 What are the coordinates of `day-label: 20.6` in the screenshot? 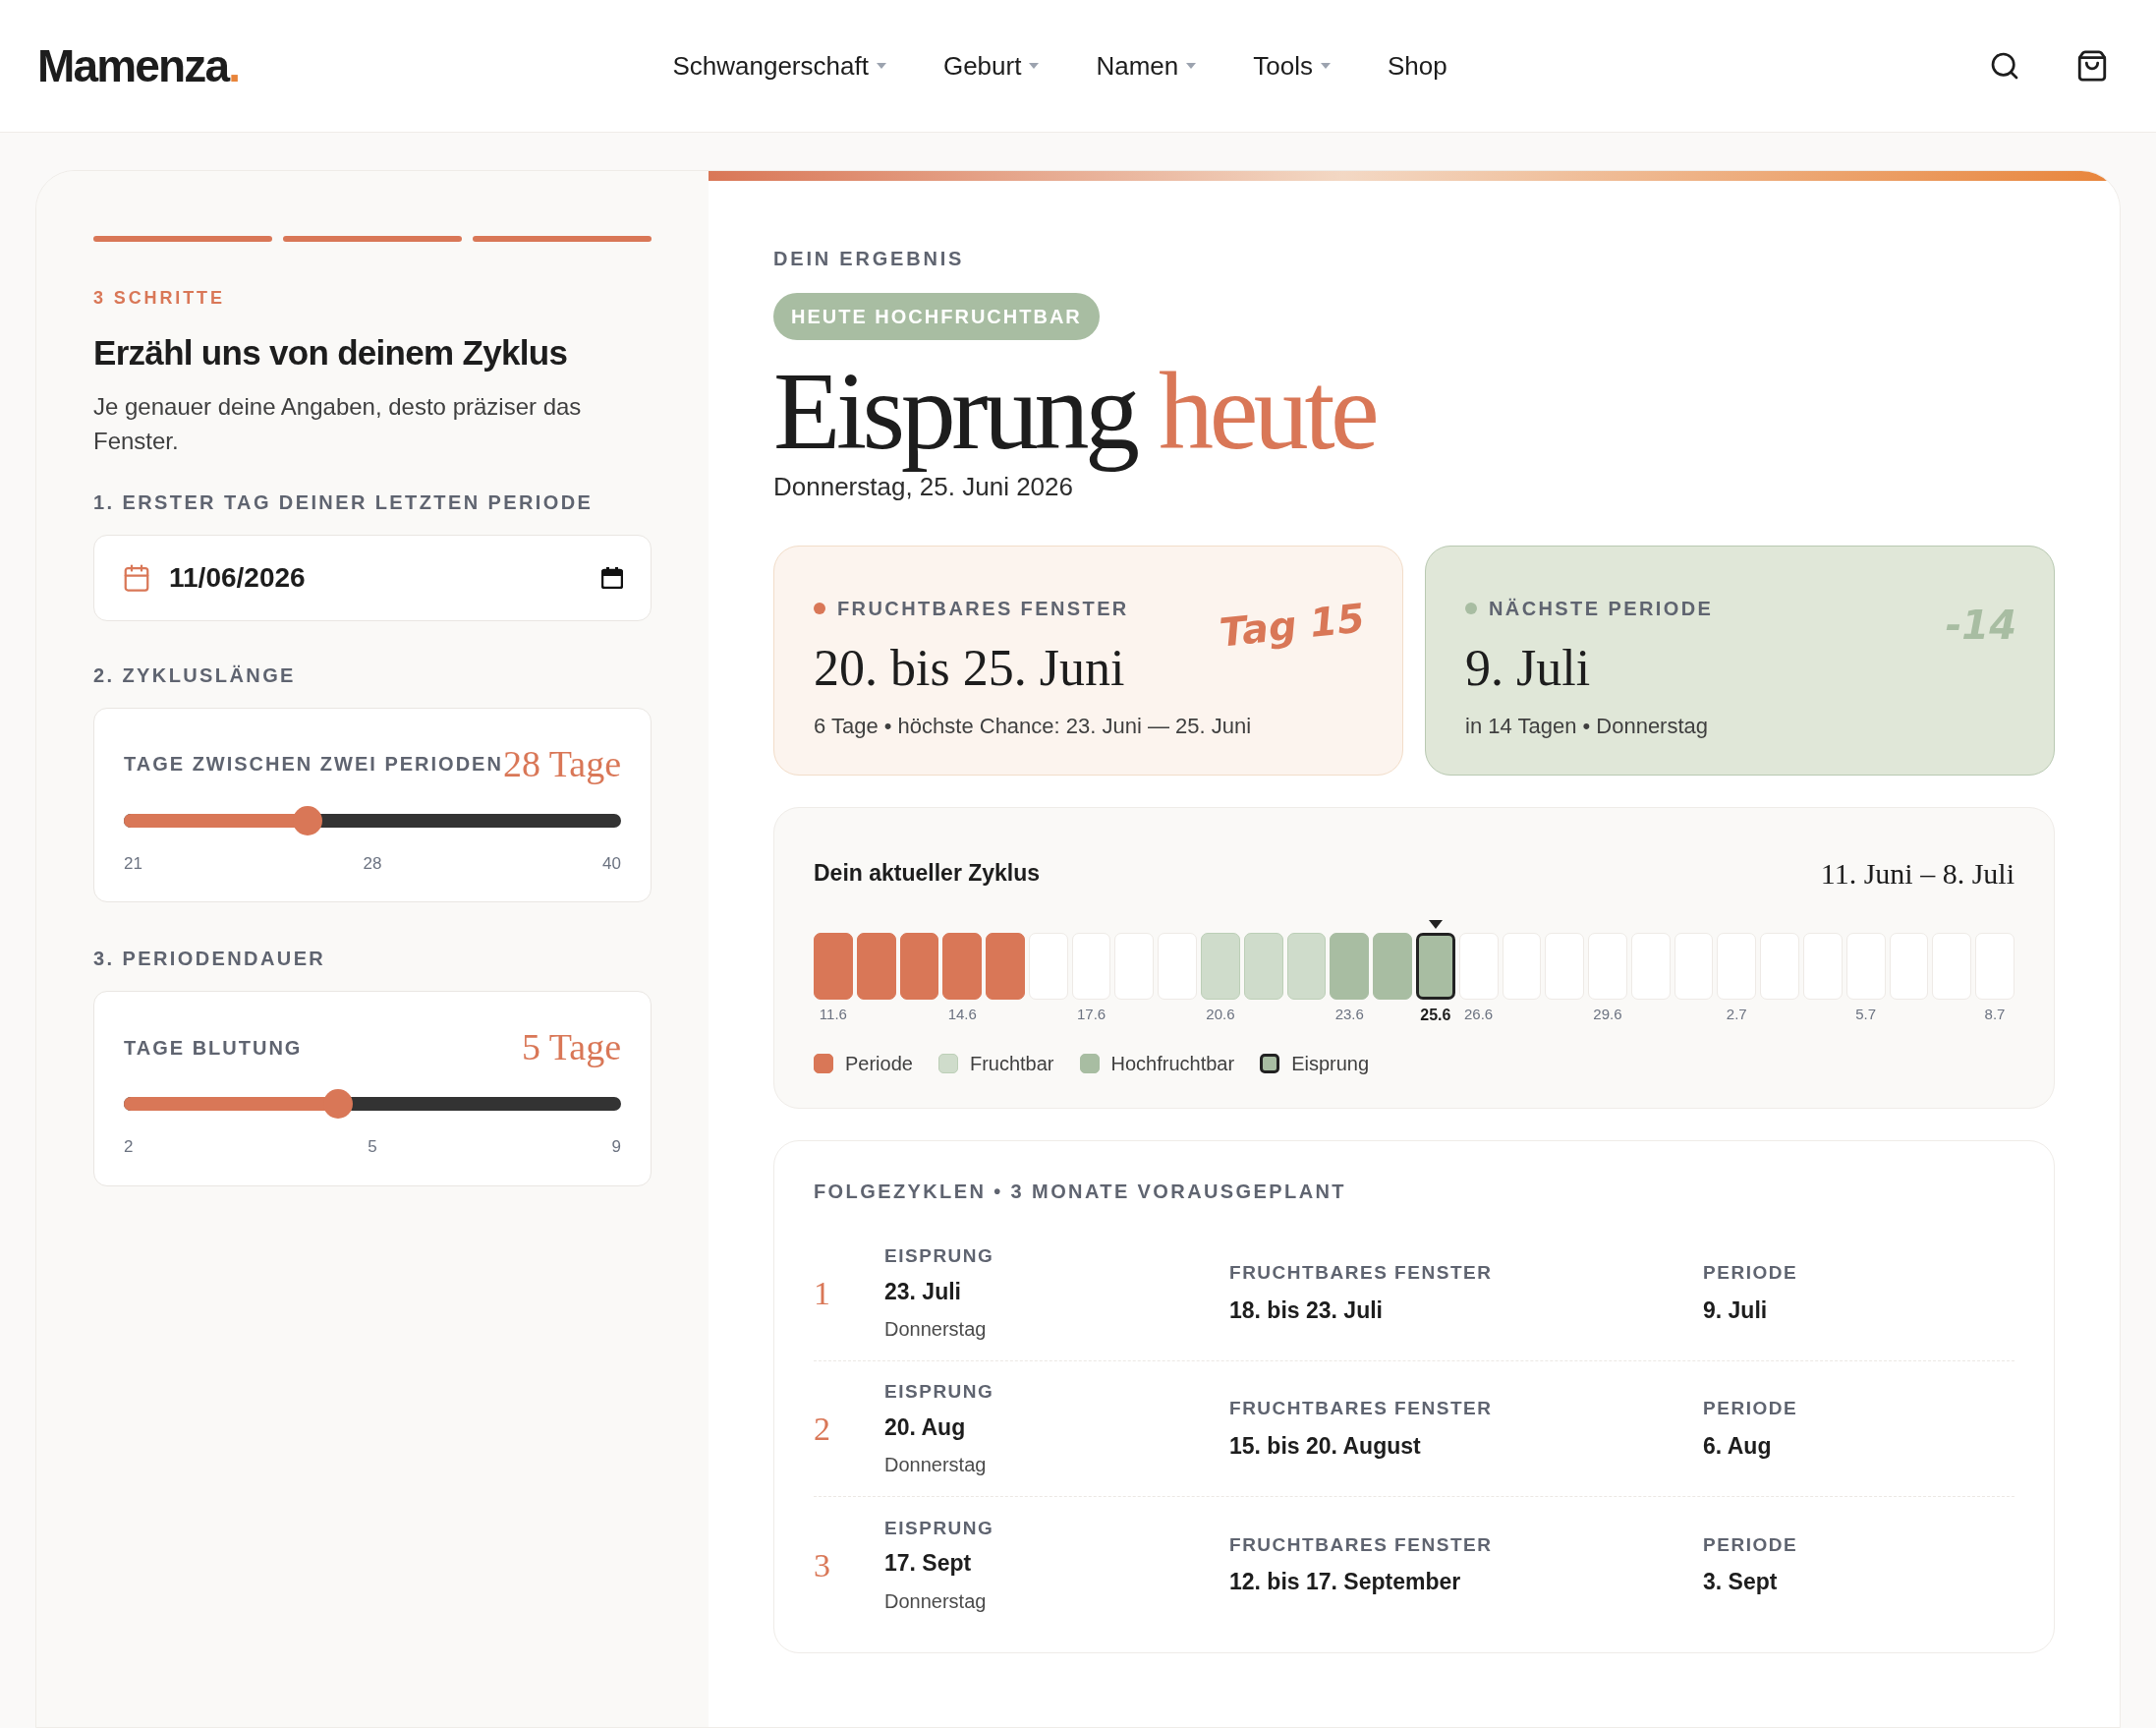 It's located at (1221, 1014).